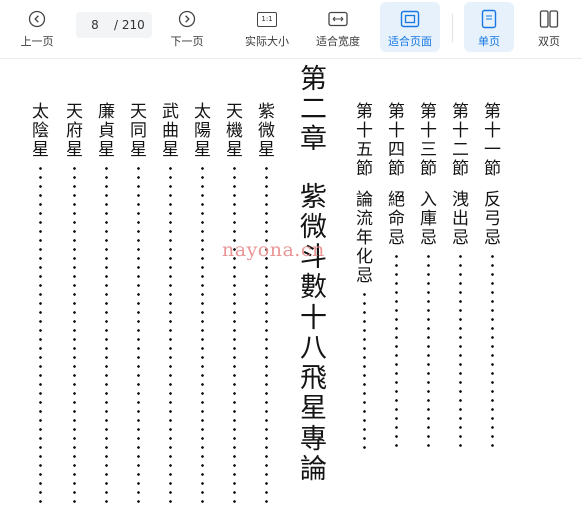 Image resolution: width=582 pixels, height=508 pixels. Describe the element at coordinates (40, 112) in the screenshot. I see `glyph: 太` at that location.